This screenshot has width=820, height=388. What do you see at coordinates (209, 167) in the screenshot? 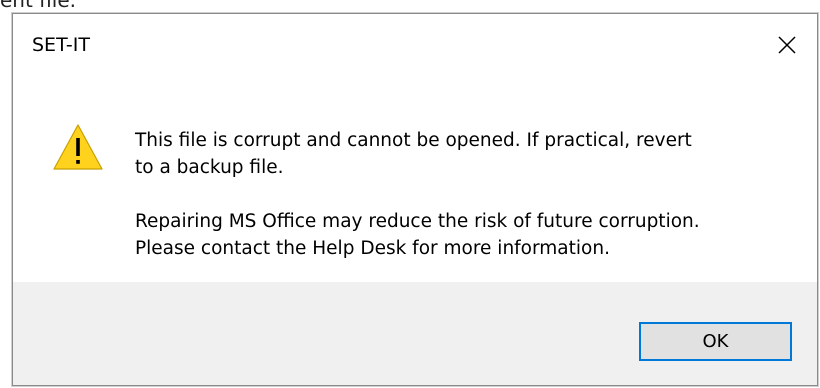
I see `message-line: to a backup file.` at bounding box center [209, 167].